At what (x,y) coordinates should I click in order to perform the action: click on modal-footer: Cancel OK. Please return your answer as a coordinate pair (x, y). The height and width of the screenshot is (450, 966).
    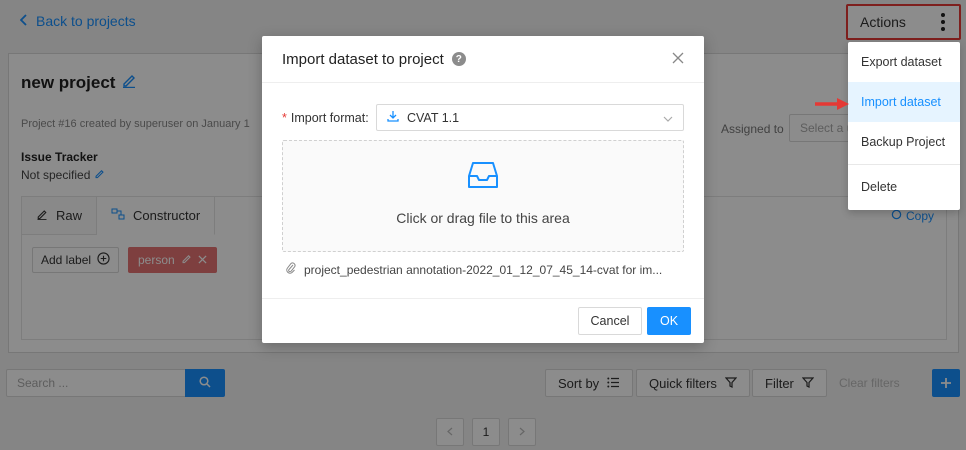
    Looking at the image, I should click on (483, 320).